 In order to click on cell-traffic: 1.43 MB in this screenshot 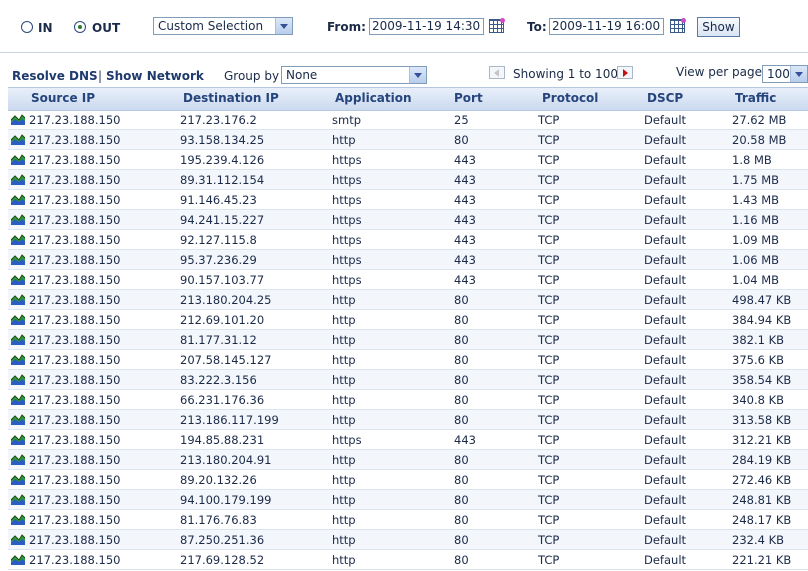, I will do `click(756, 200)`.